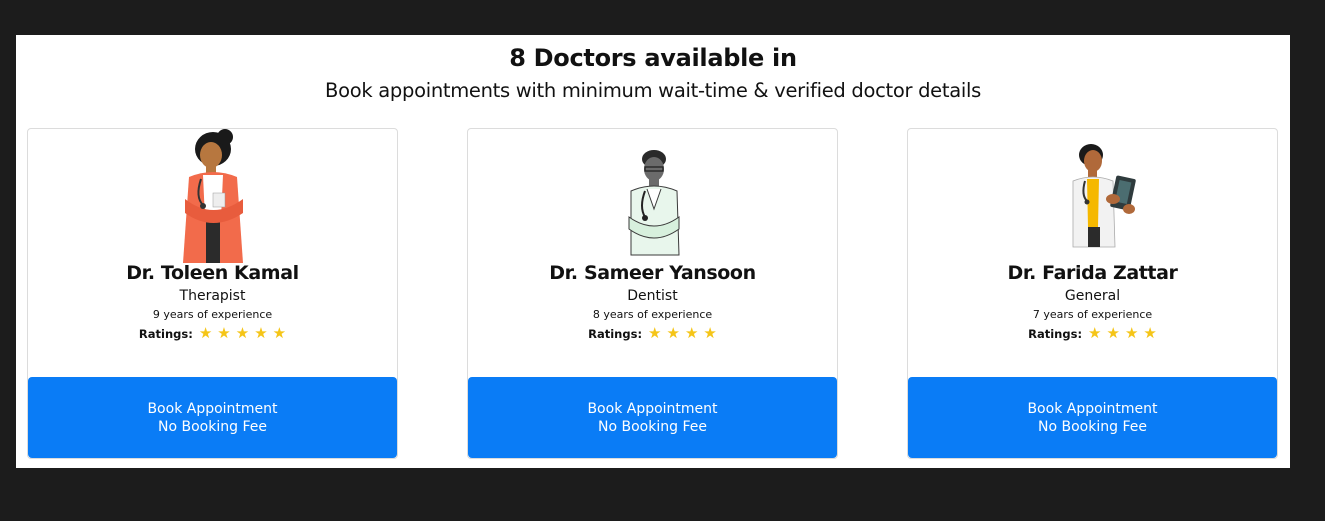 This screenshot has width=1325, height=521. I want to click on doctor-experience: 9 years of experience, so click(212, 314).